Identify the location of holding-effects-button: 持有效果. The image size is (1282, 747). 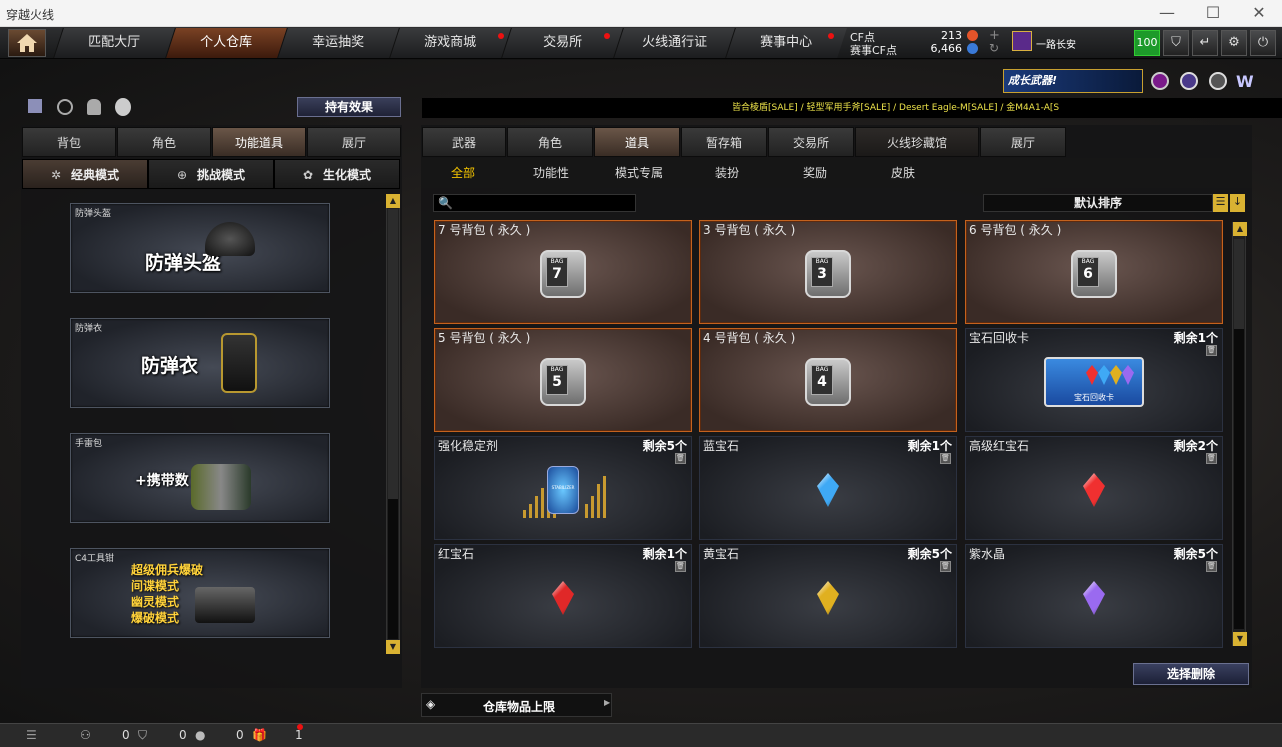
(349, 107).